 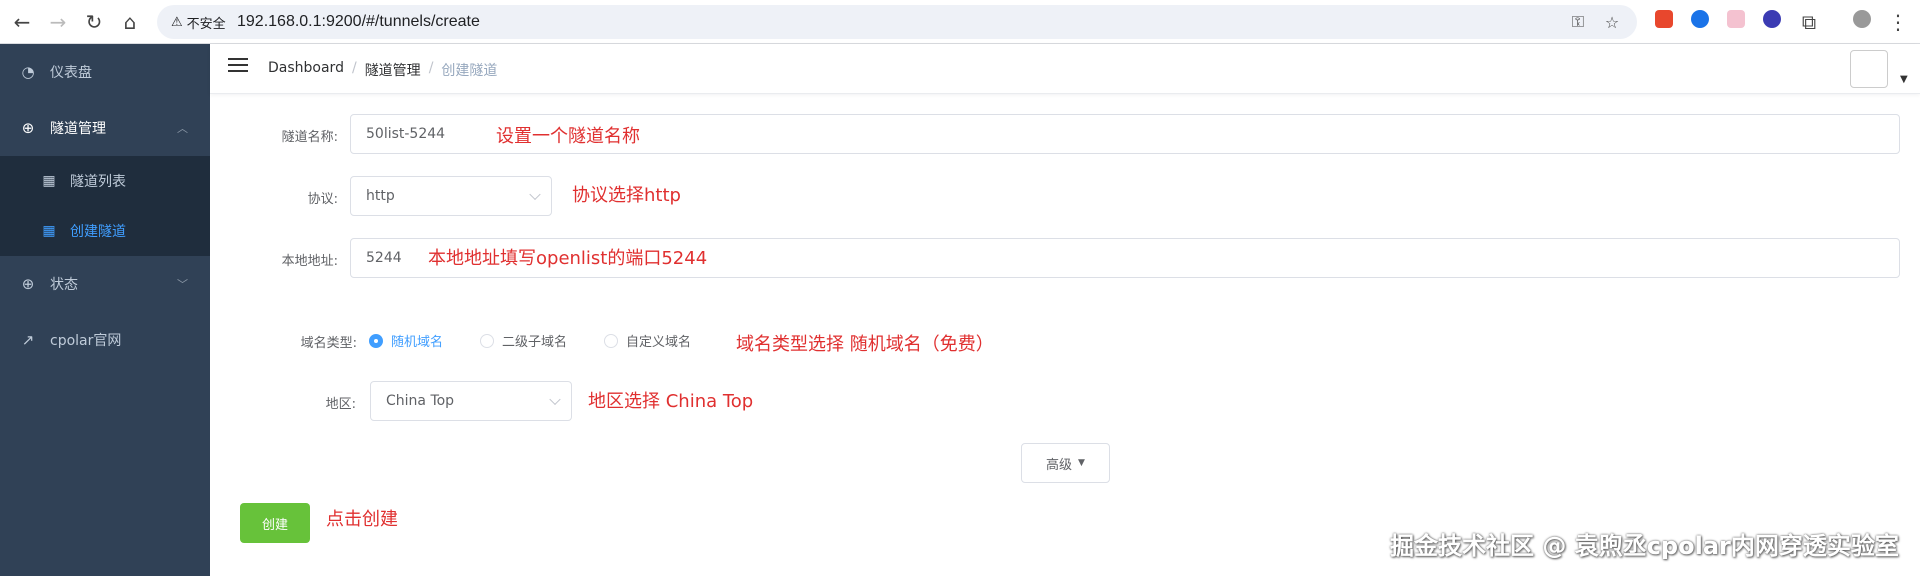 I want to click on radio-random-domain: 随机域名, so click(x=406, y=340).